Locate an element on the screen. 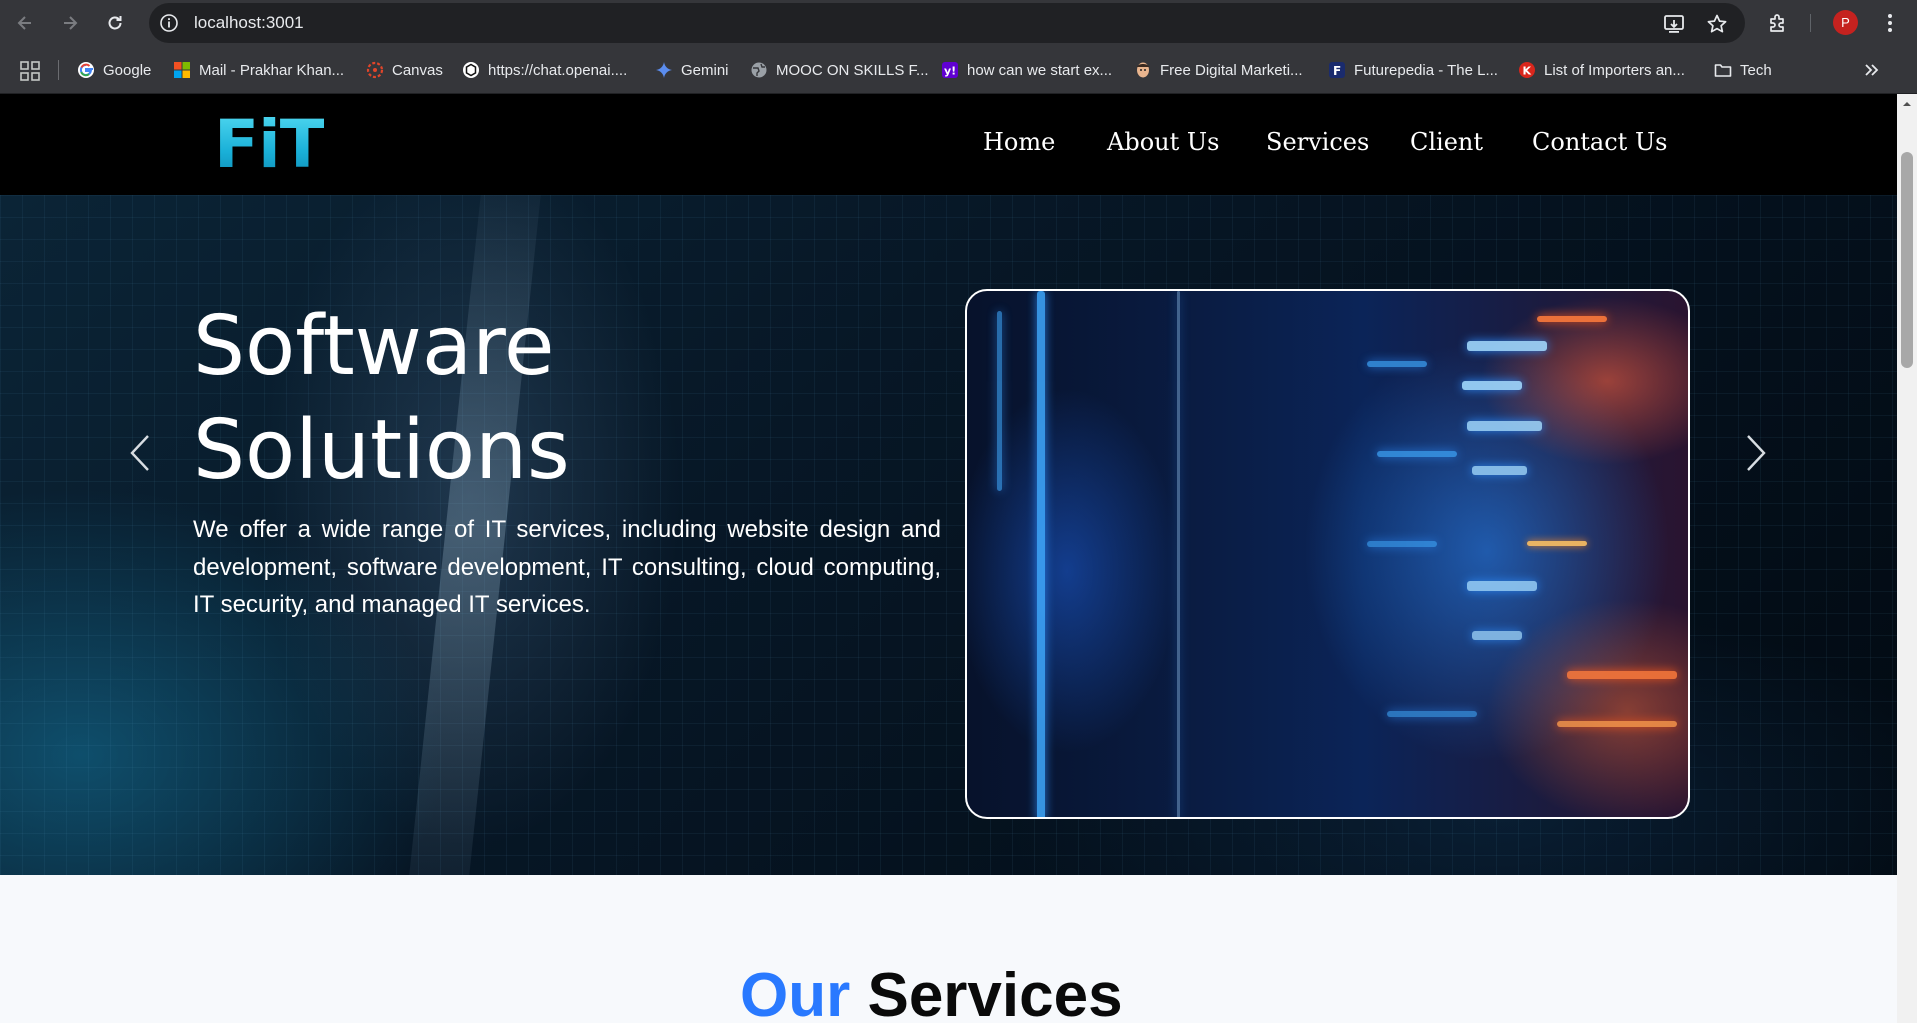  extensions-icon is located at coordinates (1778, 23).